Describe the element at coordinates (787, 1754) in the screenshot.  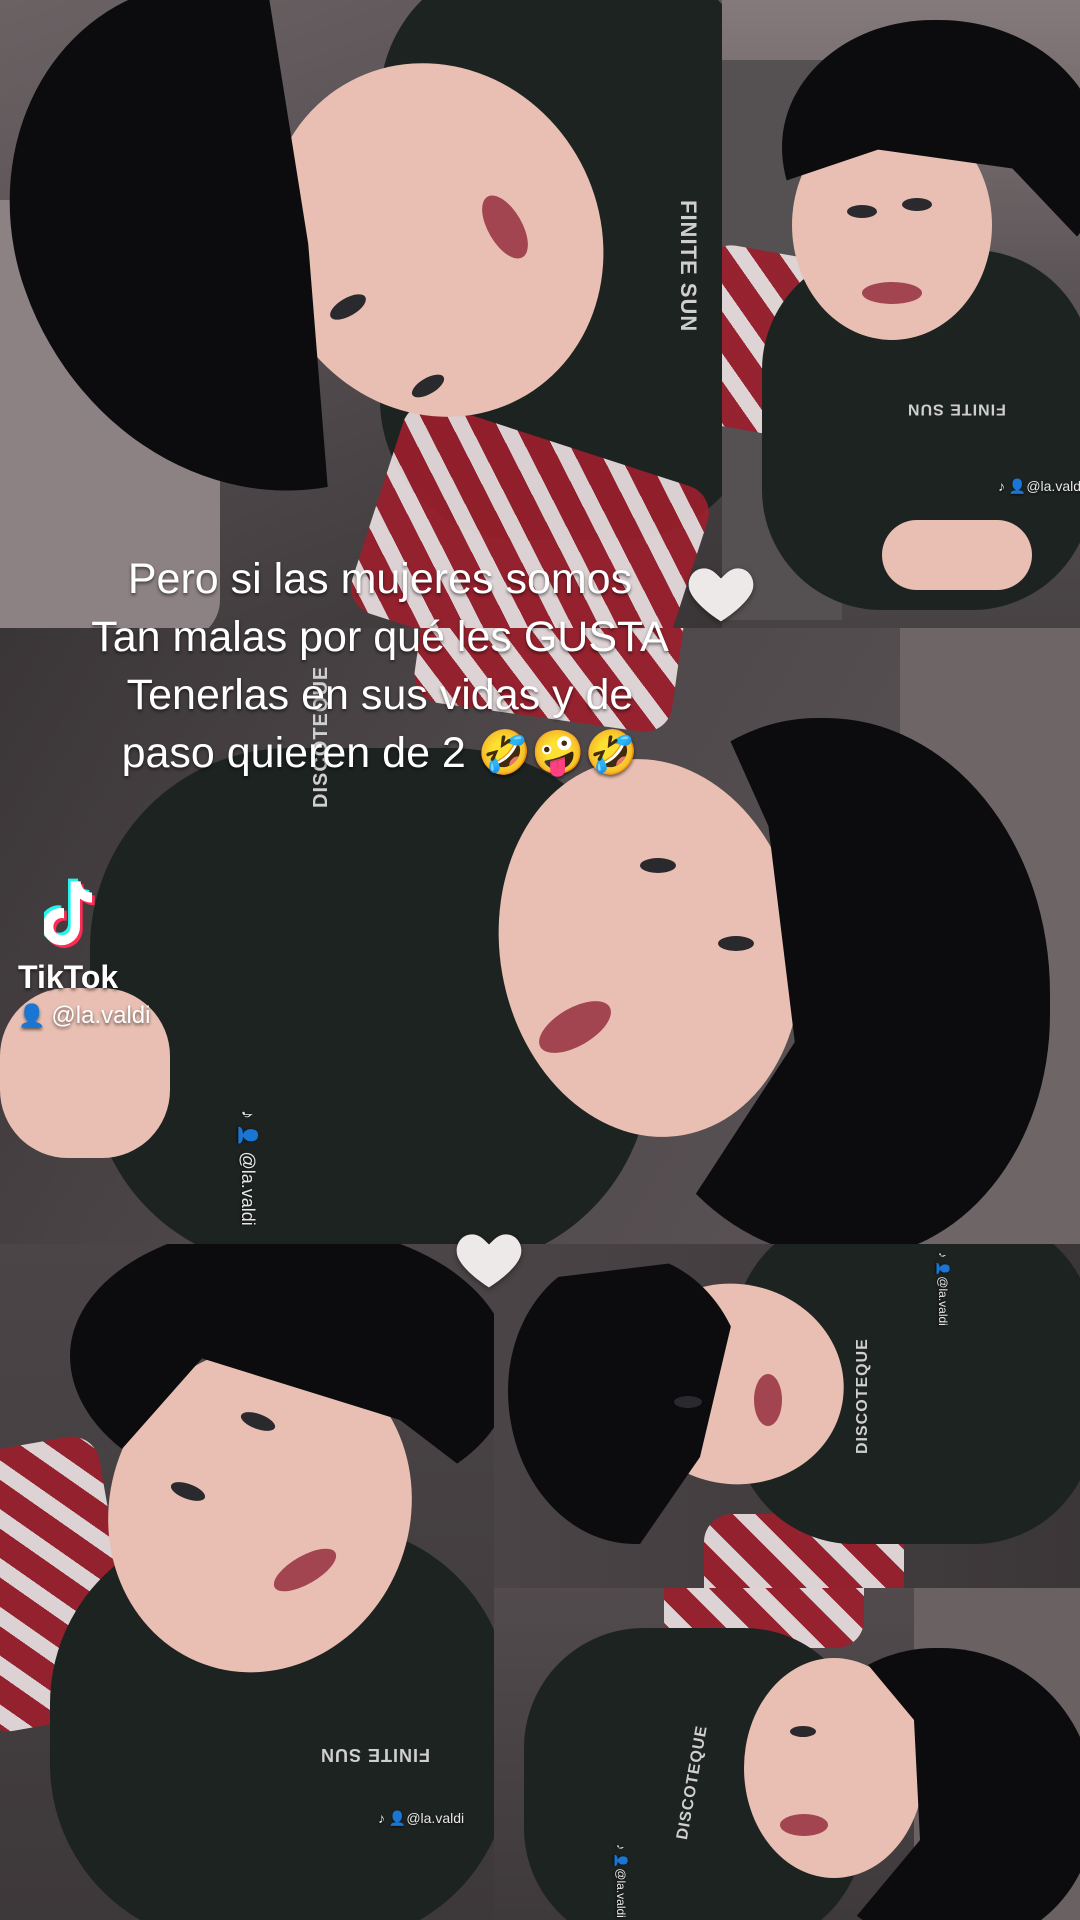
I see `photo-panel-bottom-right-lower: DISCOTEQUE ♪ 👤@la.valdi` at that location.